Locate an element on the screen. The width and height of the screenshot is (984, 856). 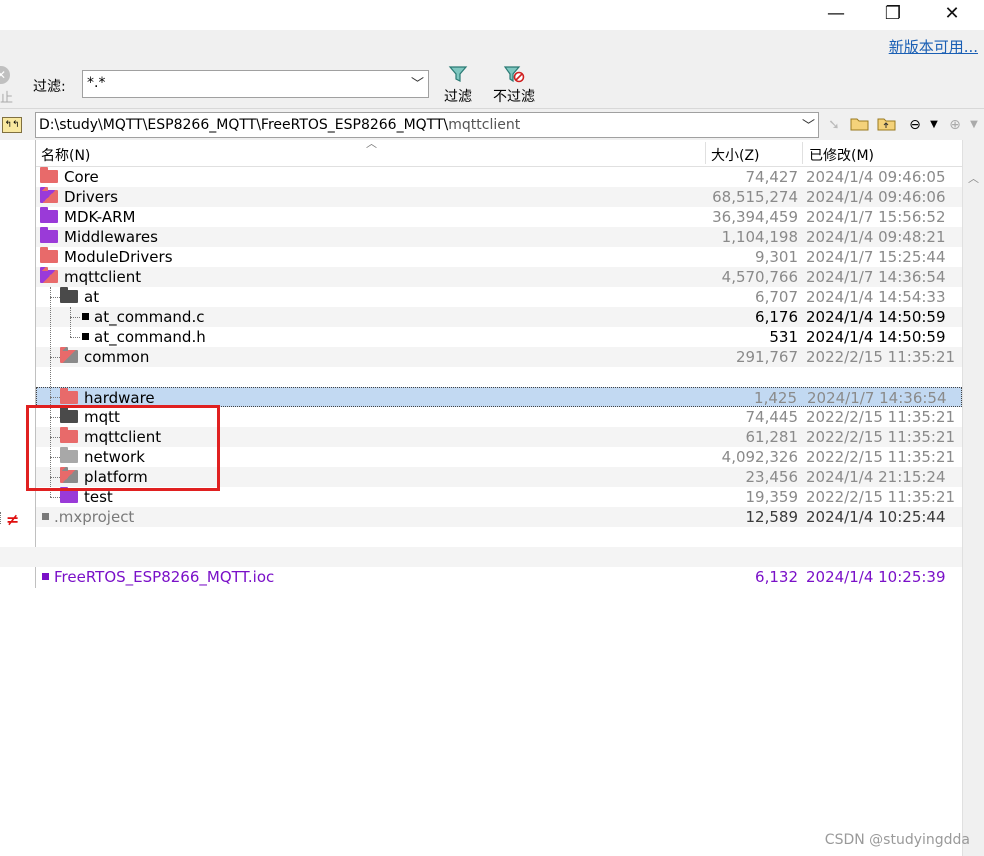
no-filter-button-label: 不过滤 is located at coordinates (514, 97).